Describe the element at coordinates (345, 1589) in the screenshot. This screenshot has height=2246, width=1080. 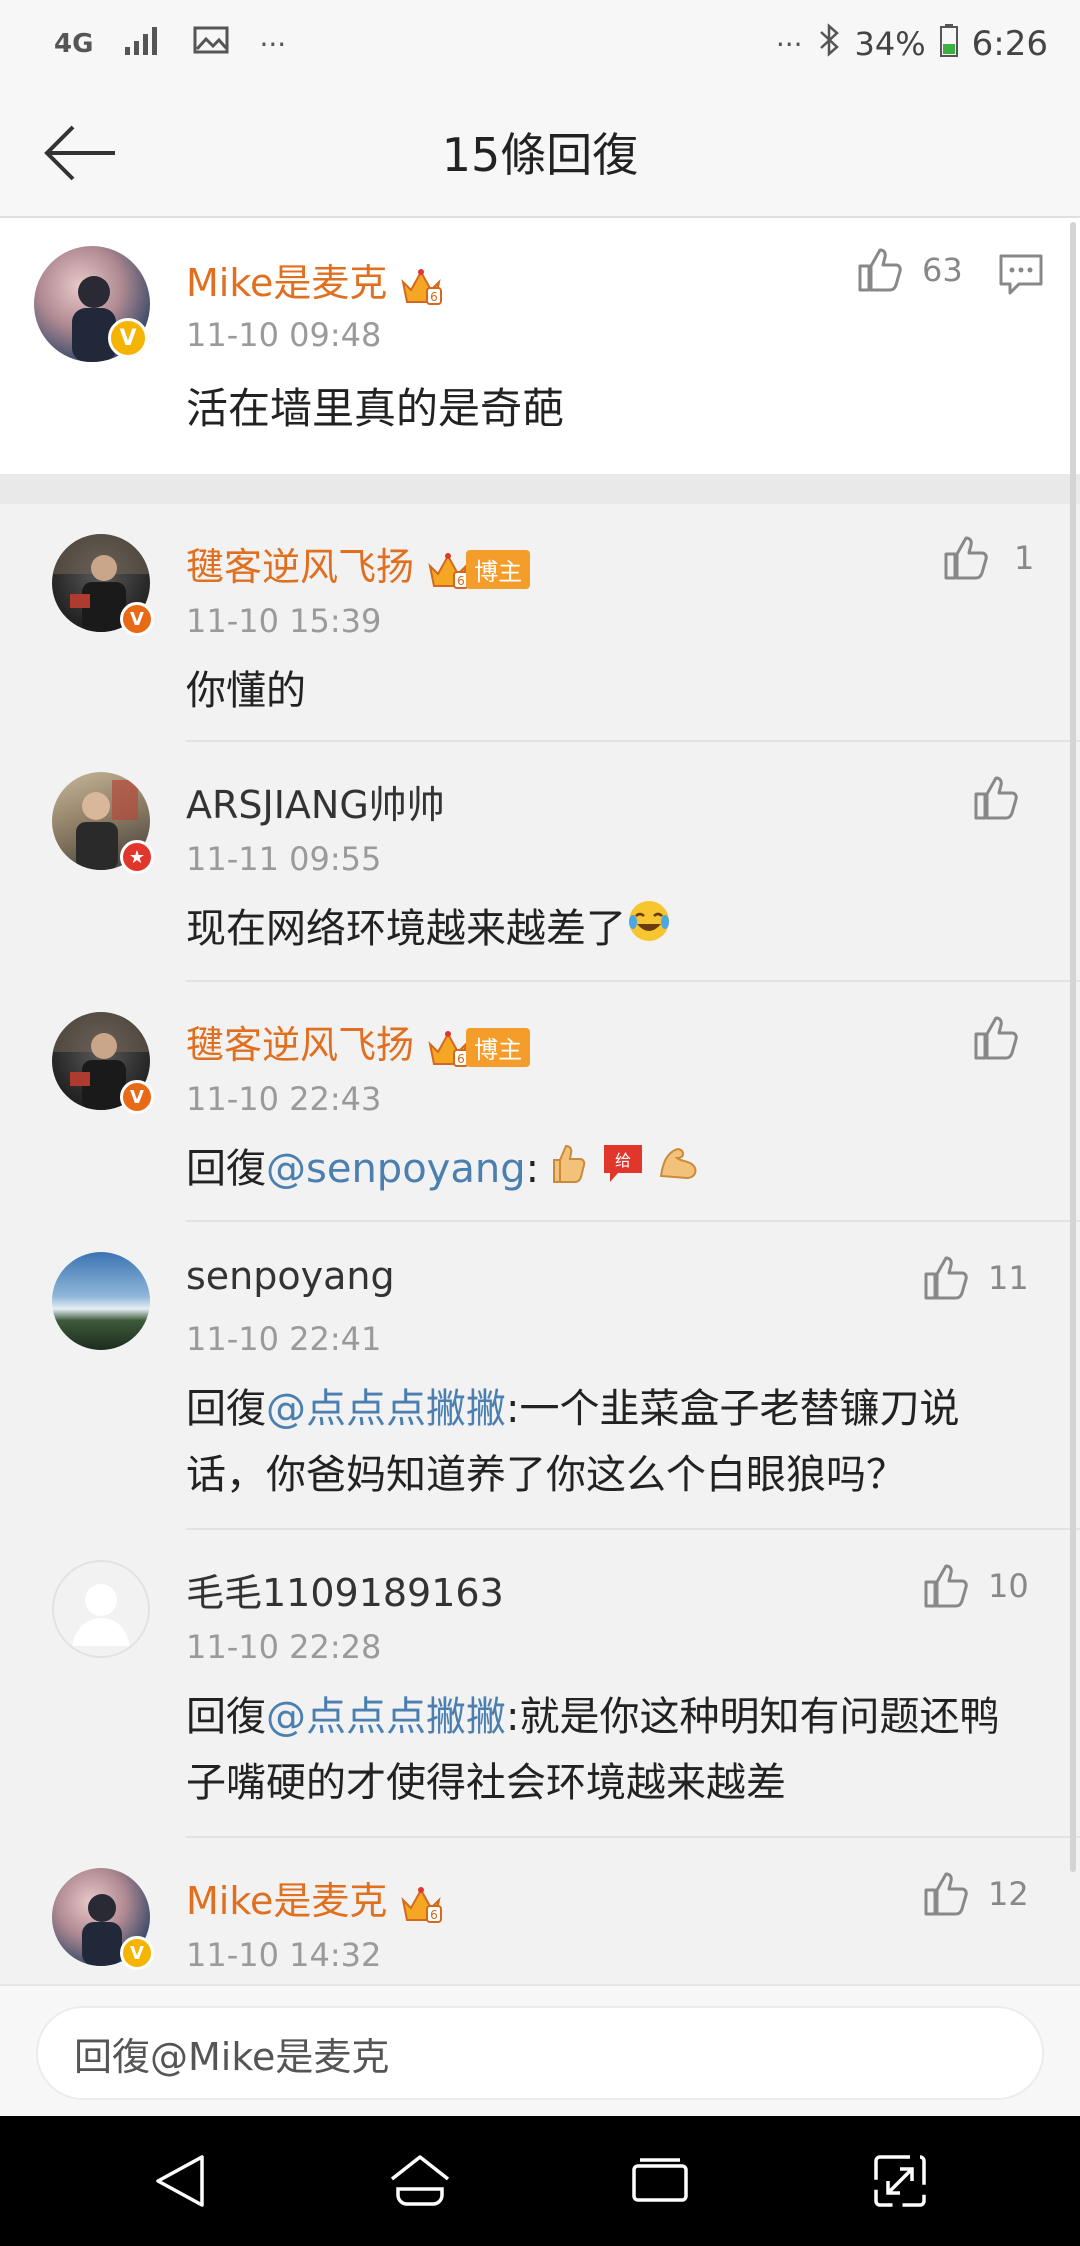
I see `reply-username: 毛毛1109189163` at that location.